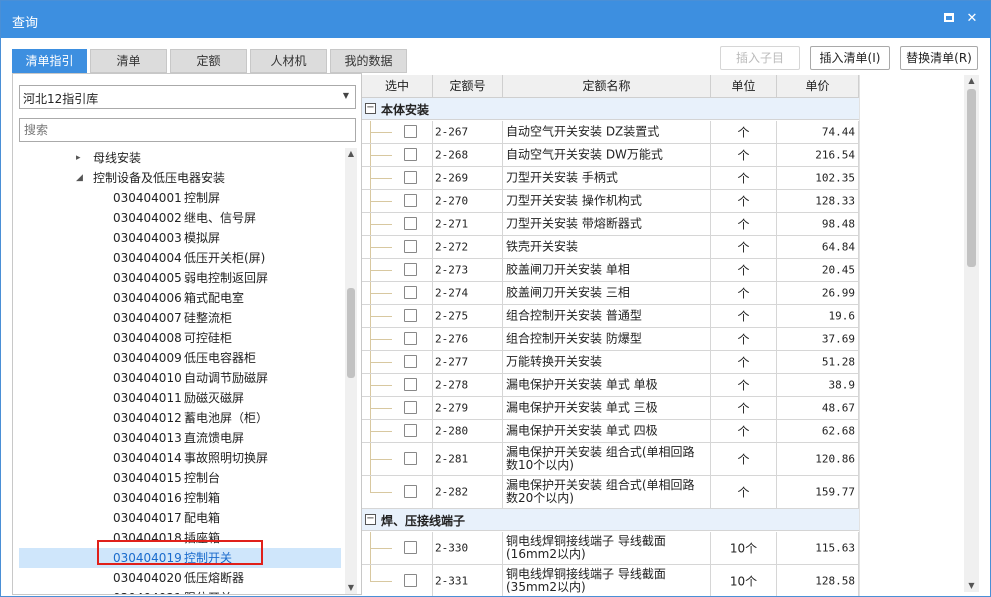 The width and height of the screenshot is (991, 597). Describe the element at coordinates (568, 292) in the screenshot. I see `quota-name: 胶盖闸刀开关安装 三相` at that location.